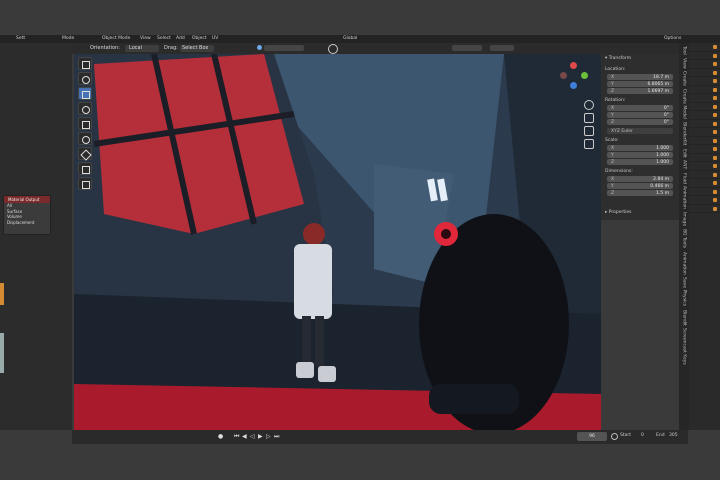 The width and height of the screenshot is (720, 480). Describe the element at coordinates (684, 153) in the screenshot. I see `tab: Edit` at that location.